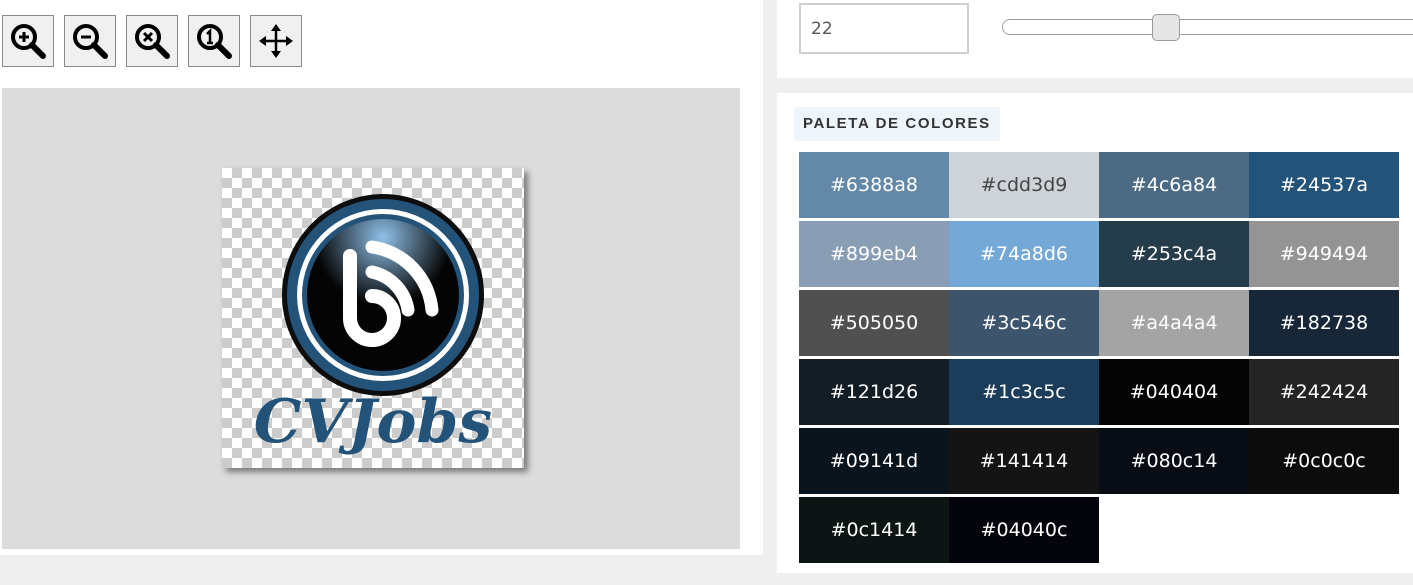 The image size is (1413, 585). What do you see at coordinates (874, 461) in the screenshot?
I see `color-swatch: #09141d` at bounding box center [874, 461].